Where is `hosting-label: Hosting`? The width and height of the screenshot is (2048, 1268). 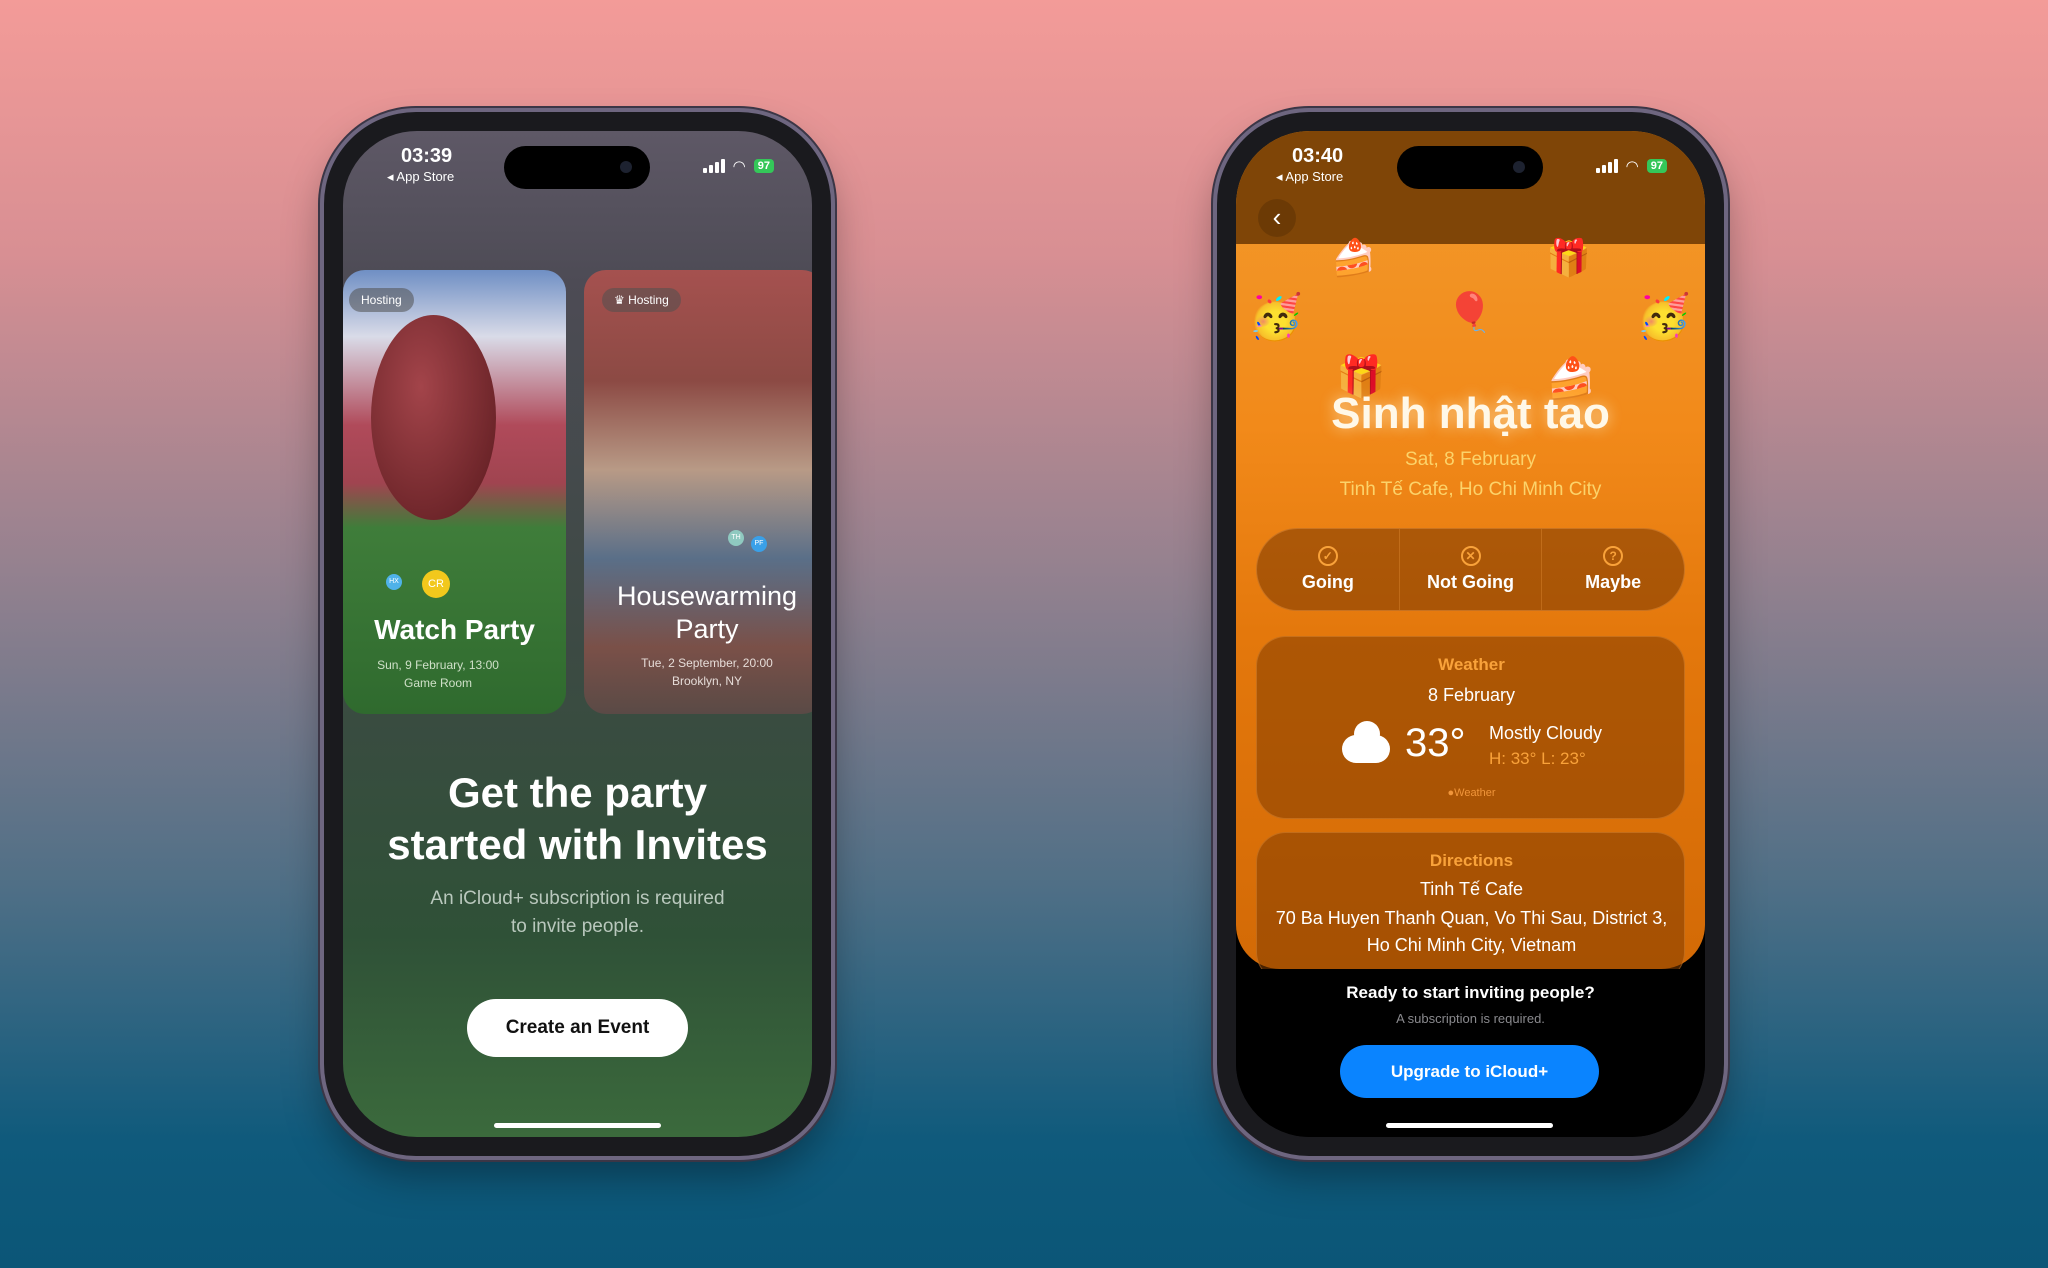 hosting-label: Hosting is located at coordinates (648, 300).